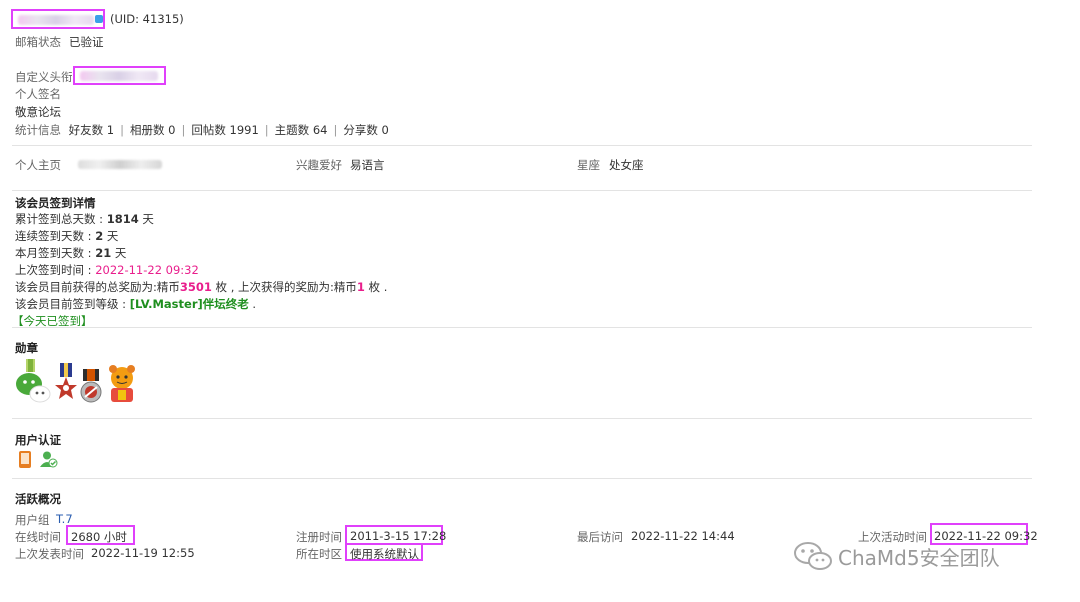  I want to click on signin-month-row: 本月签到天数 : 21 天, so click(70, 253).